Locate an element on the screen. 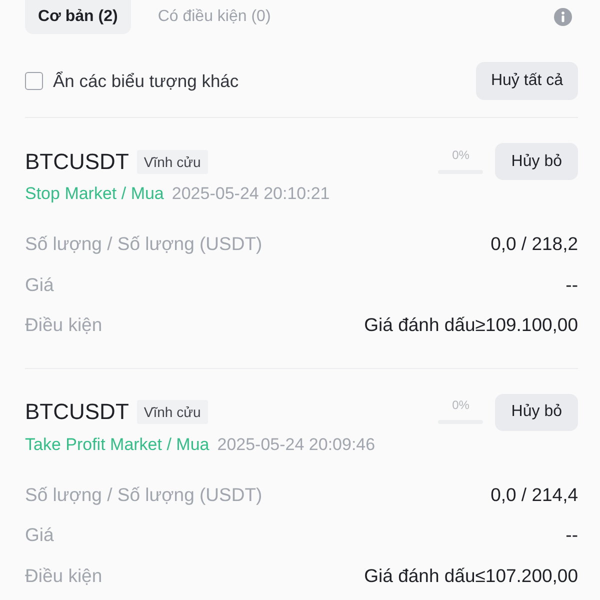 The image size is (600, 600). field-value: 0,0 / 218,2 is located at coordinates (534, 244).